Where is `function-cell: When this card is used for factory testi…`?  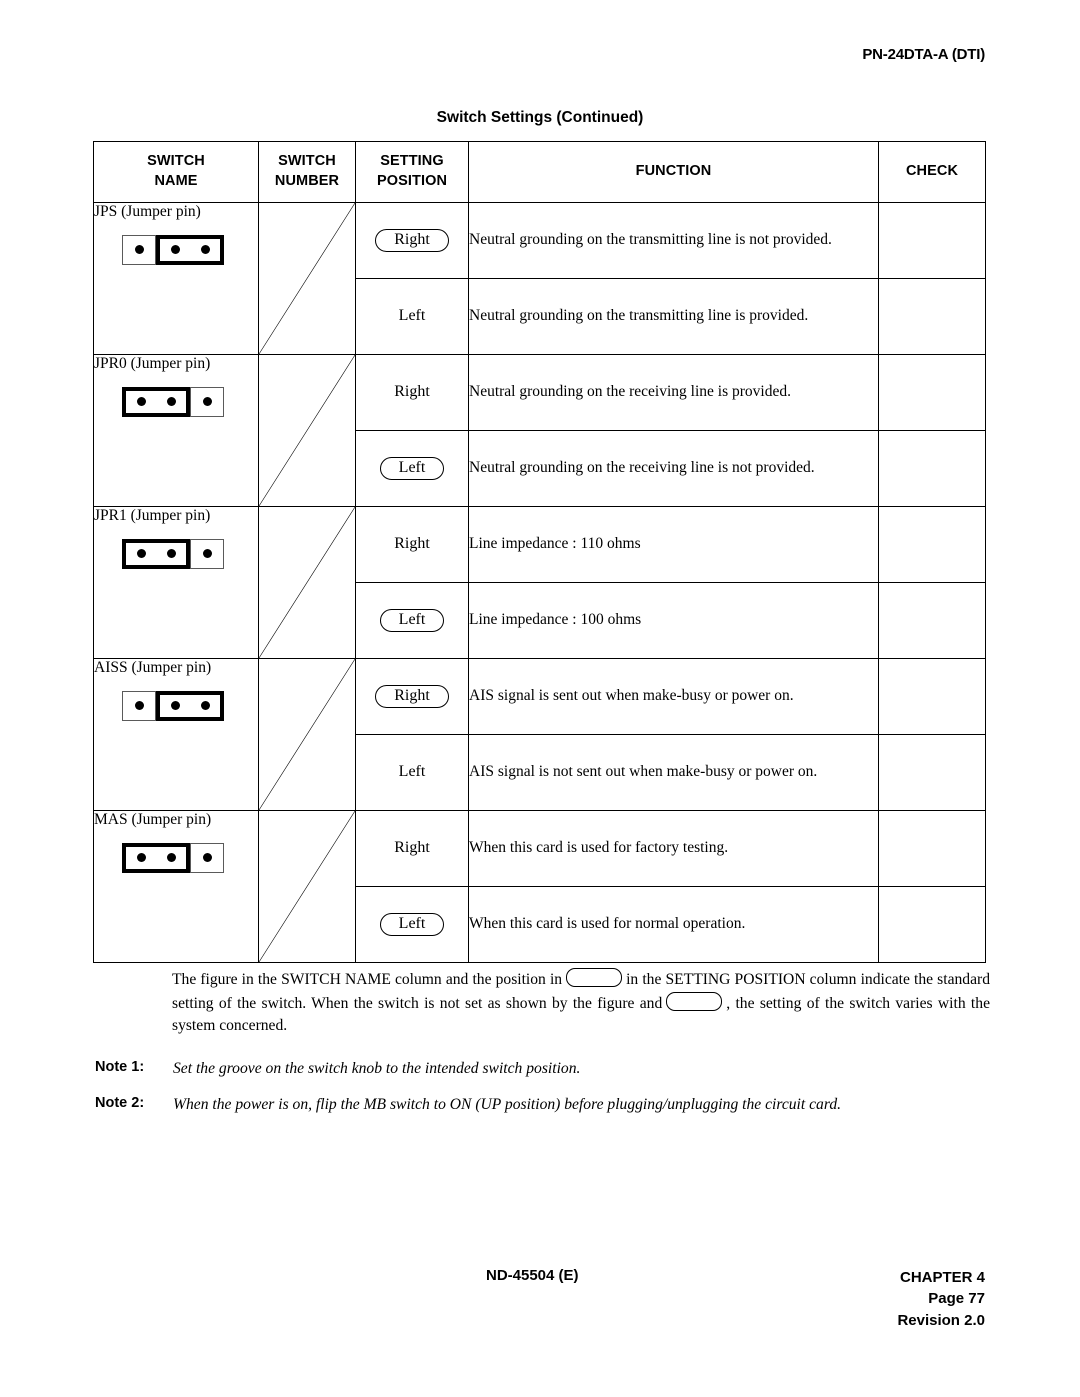 function-cell: When this card is used for factory testi… is located at coordinates (673, 848).